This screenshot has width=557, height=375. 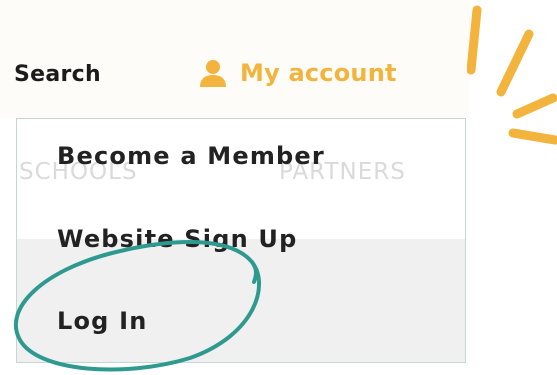 I want to click on my-account-link: My account, so click(x=297, y=73).